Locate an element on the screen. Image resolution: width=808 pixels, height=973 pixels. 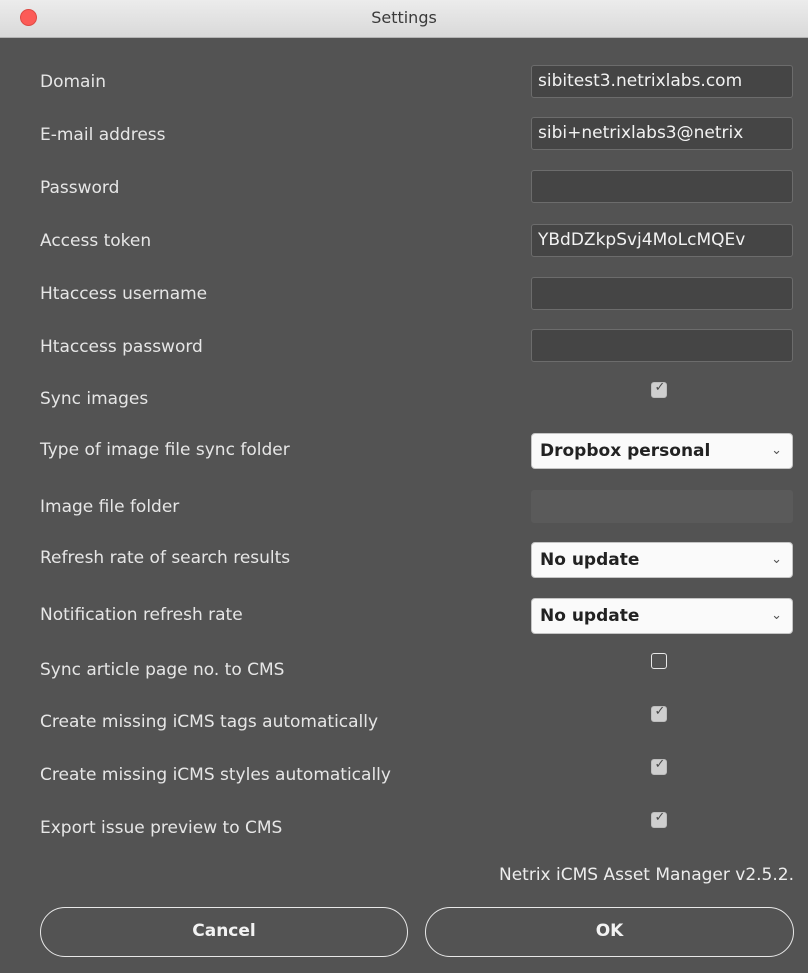
image-file-folder-label: Image file folder is located at coordinates (110, 507).